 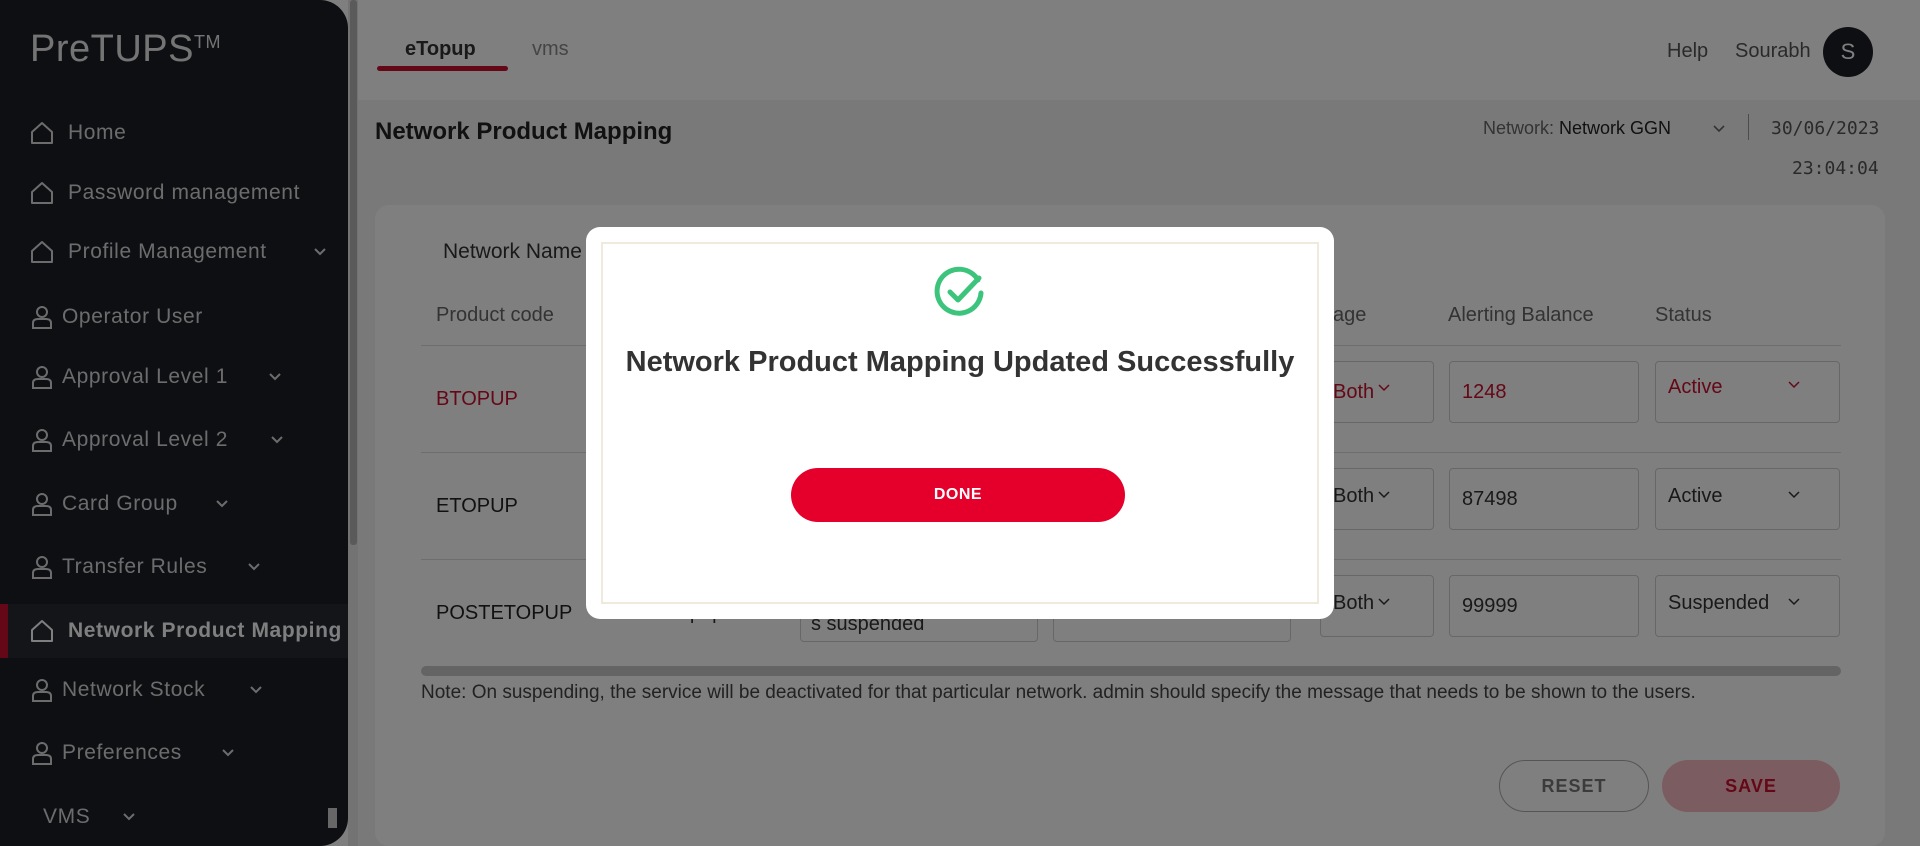 I want to click on check-circle-icon, so click(x=959, y=291).